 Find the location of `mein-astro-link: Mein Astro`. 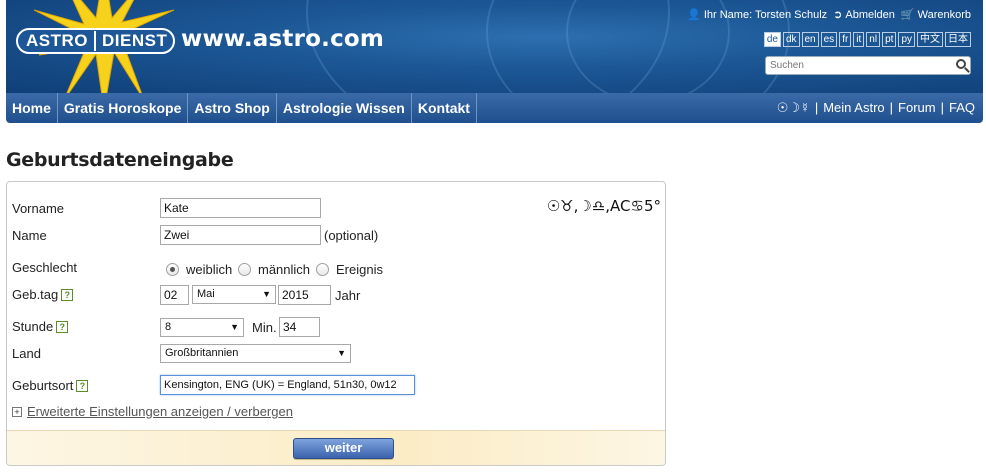

mein-astro-link: Mein Astro is located at coordinates (853, 108).